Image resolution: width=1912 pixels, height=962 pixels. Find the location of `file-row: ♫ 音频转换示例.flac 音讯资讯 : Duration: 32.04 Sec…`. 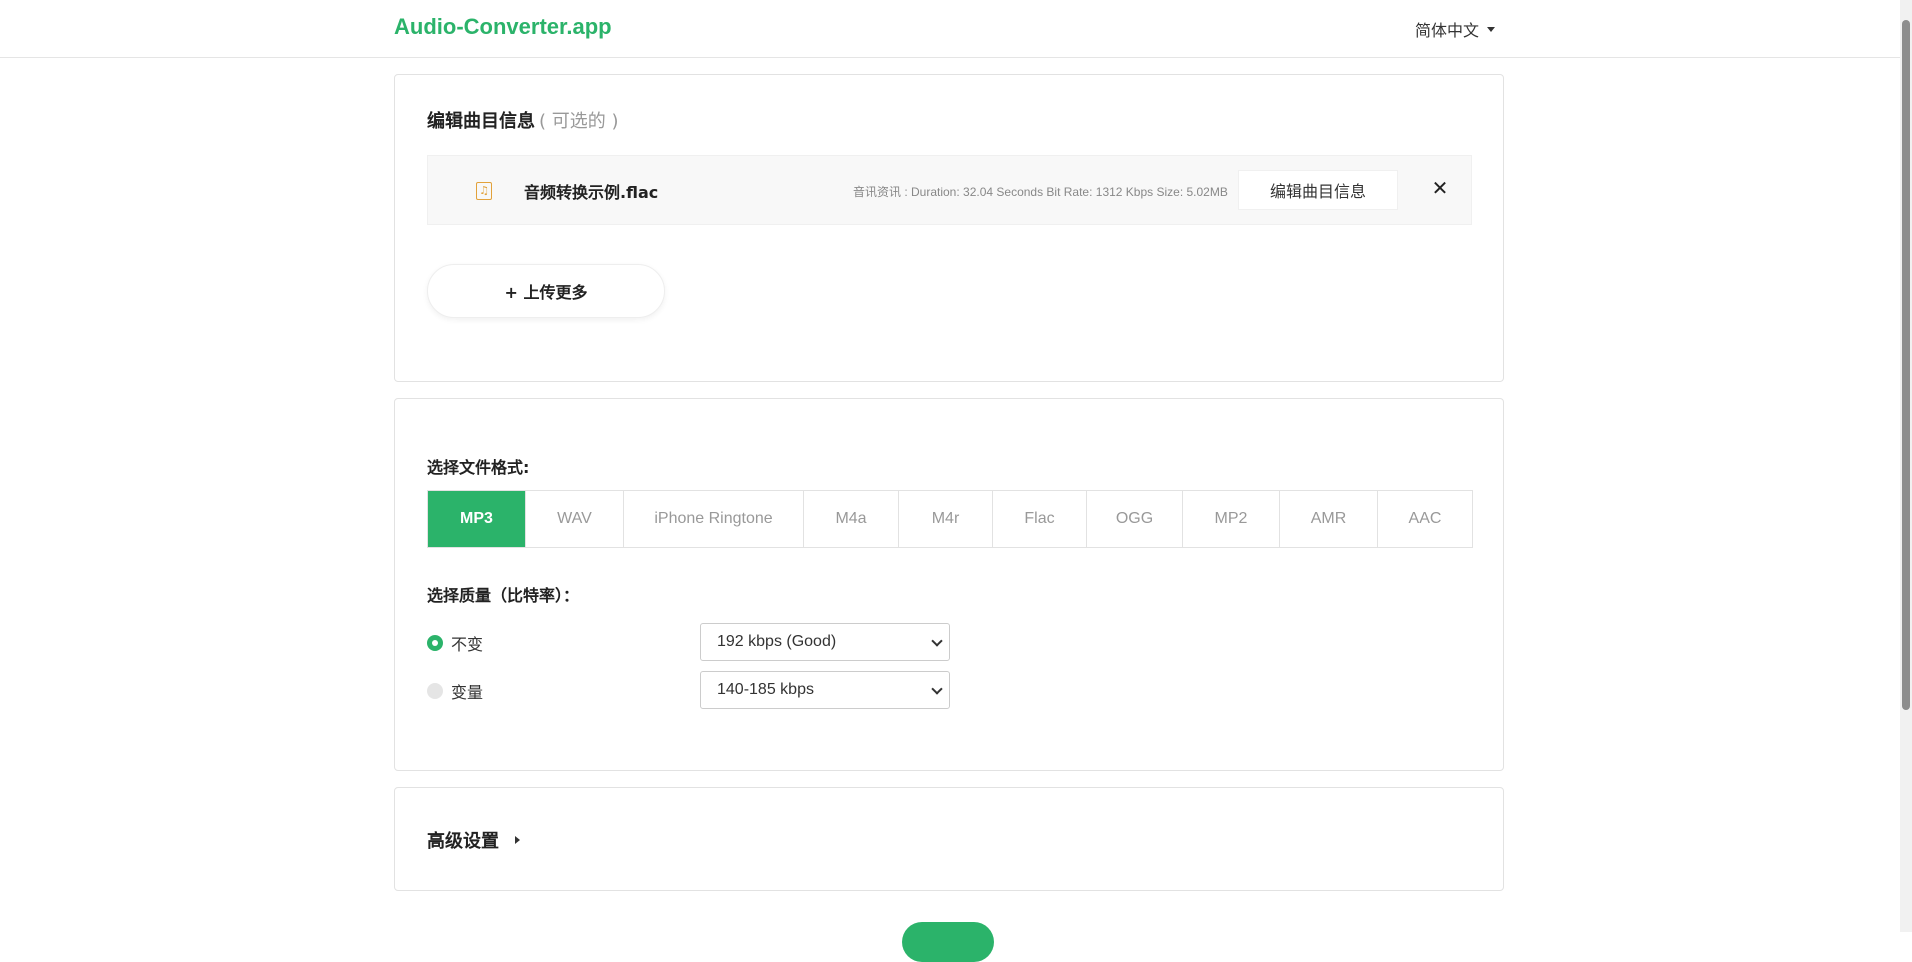

file-row: ♫ 音频转换示例.flac 音讯资讯 : Duration: 32.04 Sec… is located at coordinates (949, 190).